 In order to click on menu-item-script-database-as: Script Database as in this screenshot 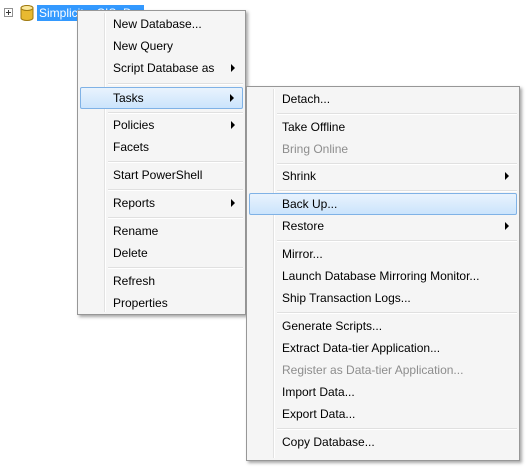, I will do `click(161, 68)`.